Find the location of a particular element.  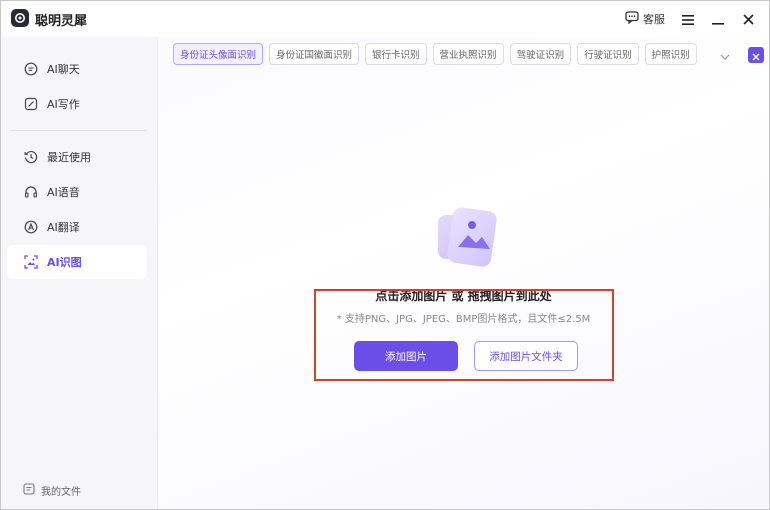

chevron-down-icon is located at coordinates (725, 54).